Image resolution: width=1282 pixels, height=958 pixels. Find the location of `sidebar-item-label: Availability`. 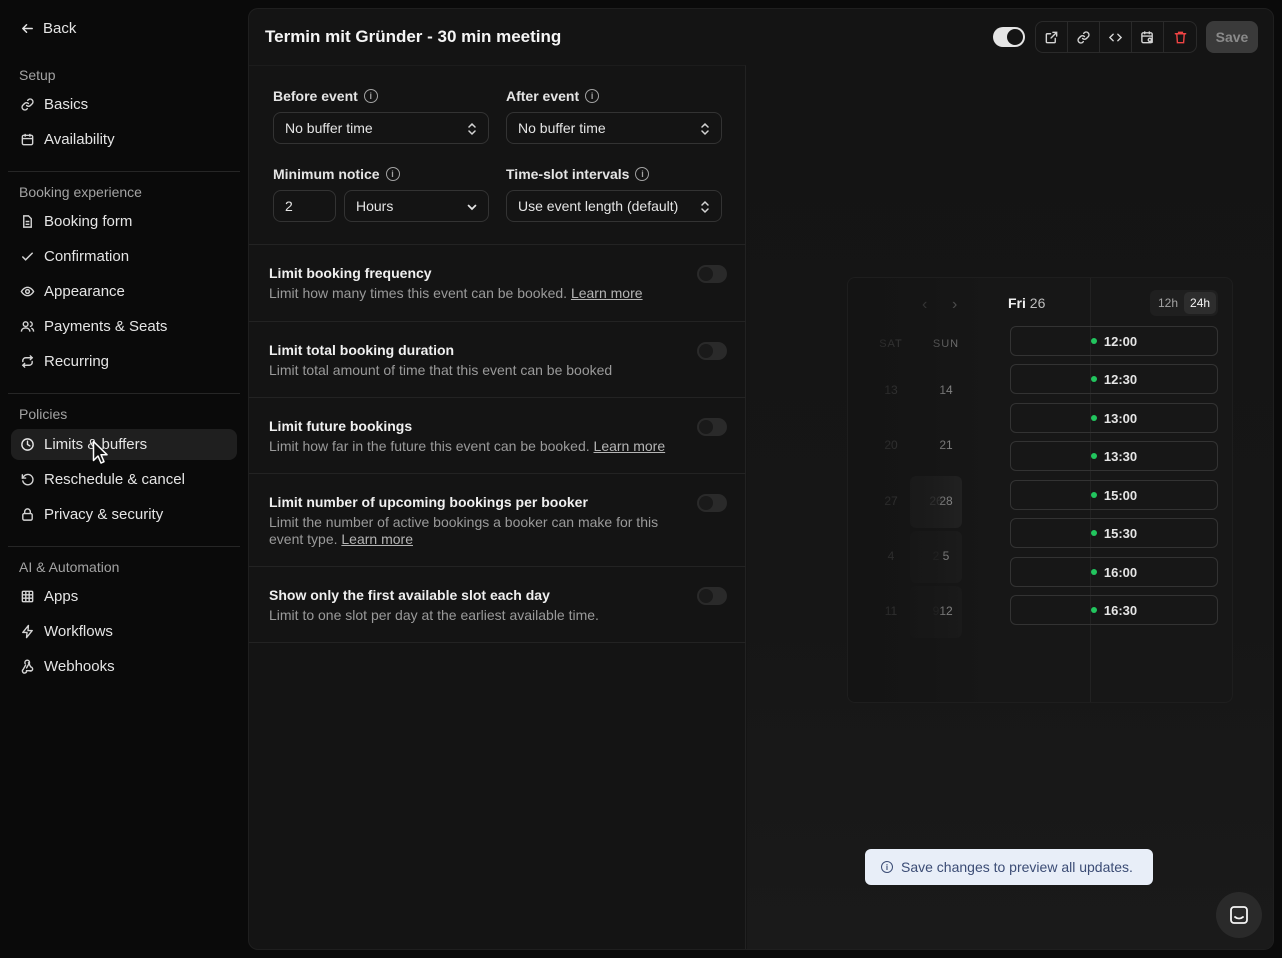

sidebar-item-label: Availability is located at coordinates (79, 139).